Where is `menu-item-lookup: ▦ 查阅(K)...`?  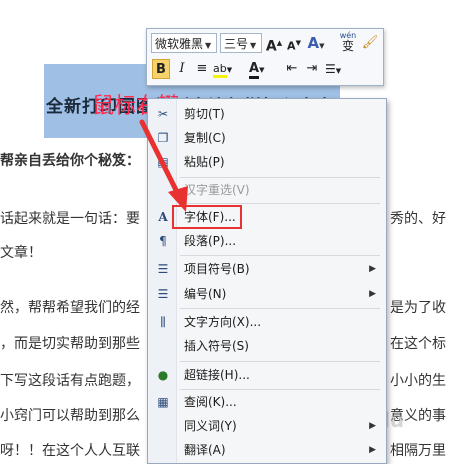 menu-item-lookup: ▦ 查阅(K)... is located at coordinates (267, 402).